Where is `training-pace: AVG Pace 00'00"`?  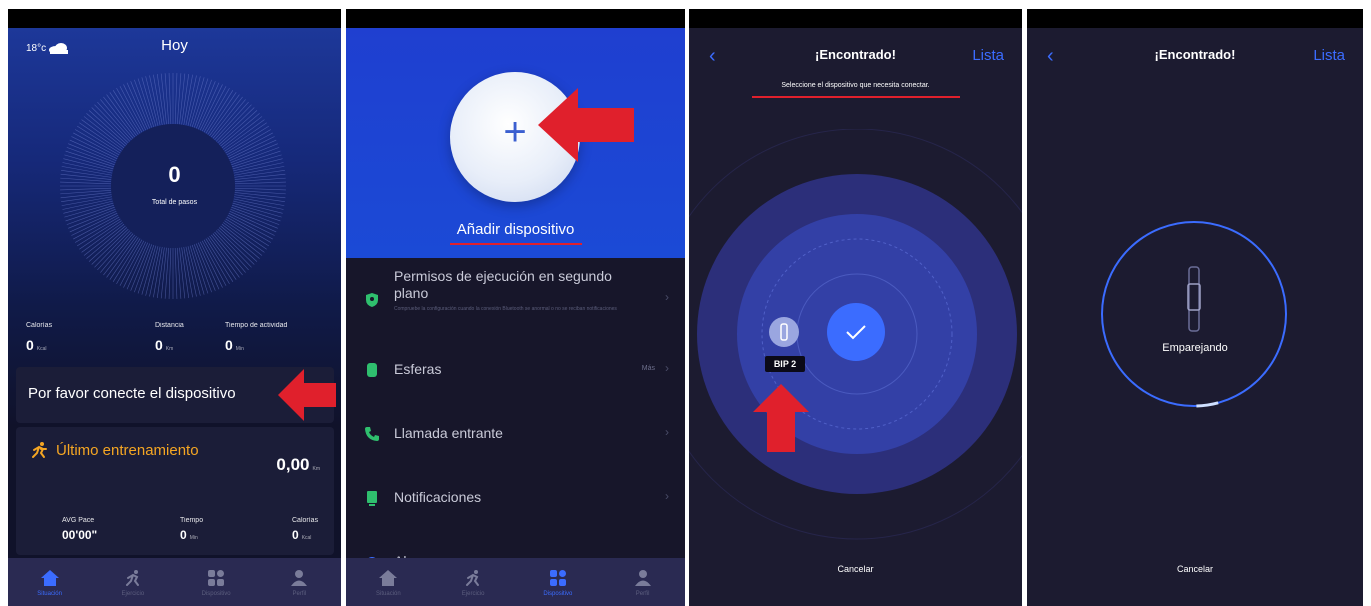 training-pace: AVG Pace 00'00" is located at coordinates (79, 529).